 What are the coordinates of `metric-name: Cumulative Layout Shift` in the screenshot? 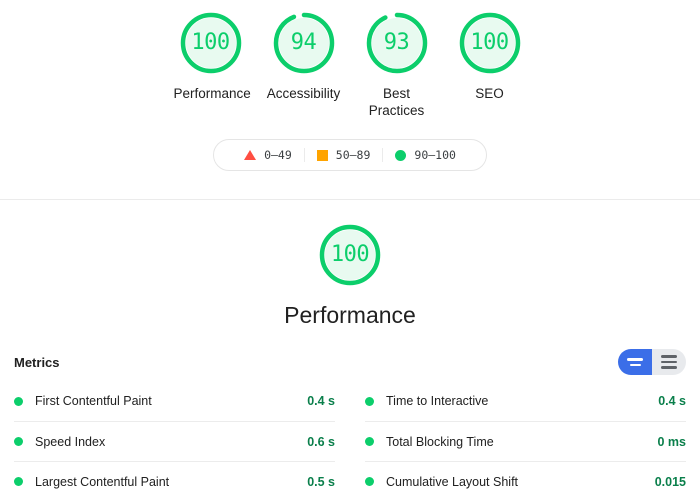 It's located at (452, 481).